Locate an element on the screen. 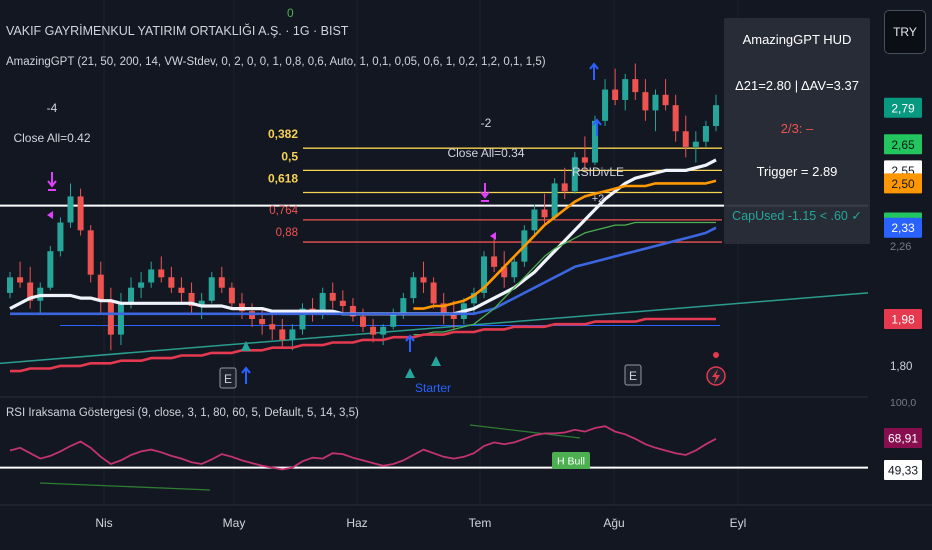  left-close-all-label: Close All=0.42 is located at coordinates (51, 138).